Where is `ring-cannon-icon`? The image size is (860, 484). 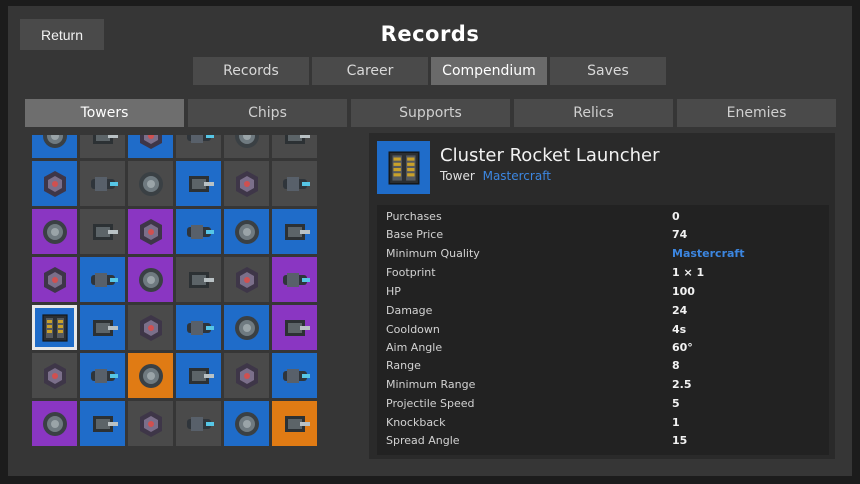 ring-cannon-icon is located at coordinates (55, 184).